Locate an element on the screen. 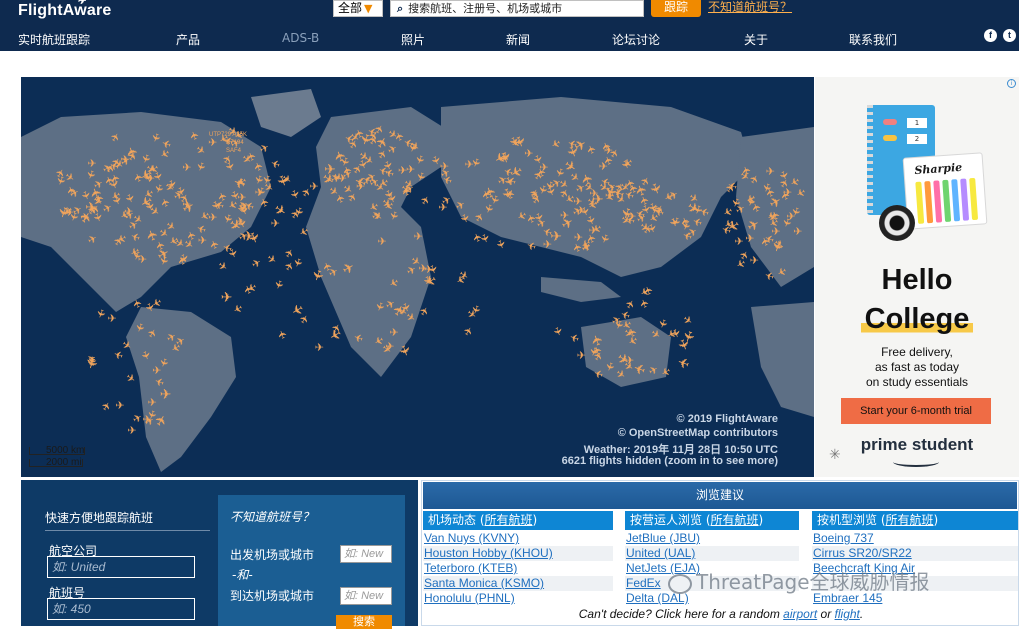  aircraft-type-link: Cirrus SR20/SR22 is located at coordinates (915, 553).